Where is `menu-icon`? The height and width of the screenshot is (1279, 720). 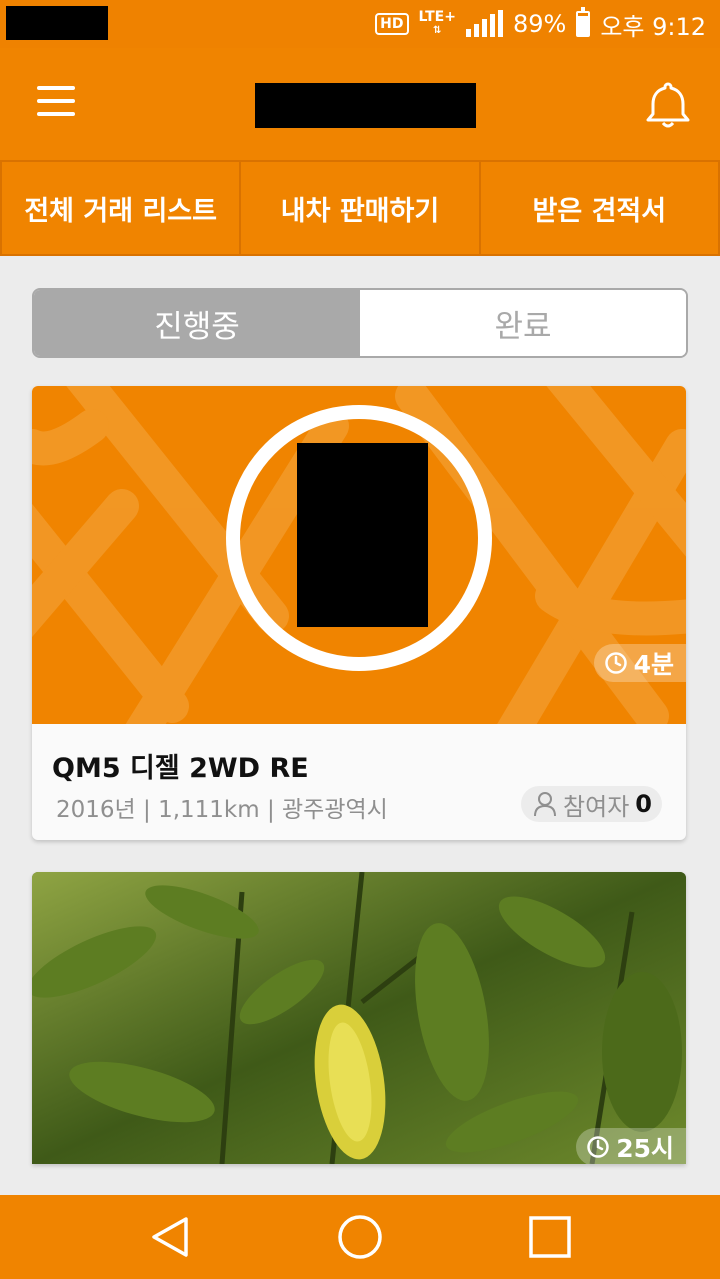 menu-icon is located at coordinates (56, 104).